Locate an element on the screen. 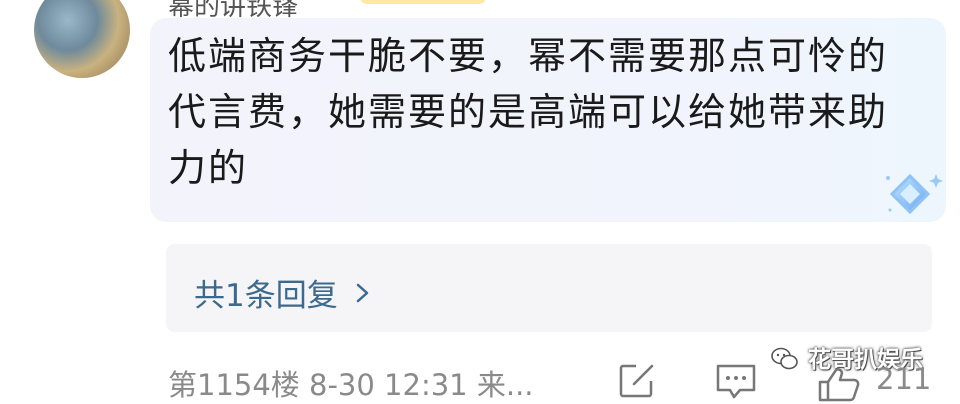  like-count: 211 is located at coordinates (904, 379).